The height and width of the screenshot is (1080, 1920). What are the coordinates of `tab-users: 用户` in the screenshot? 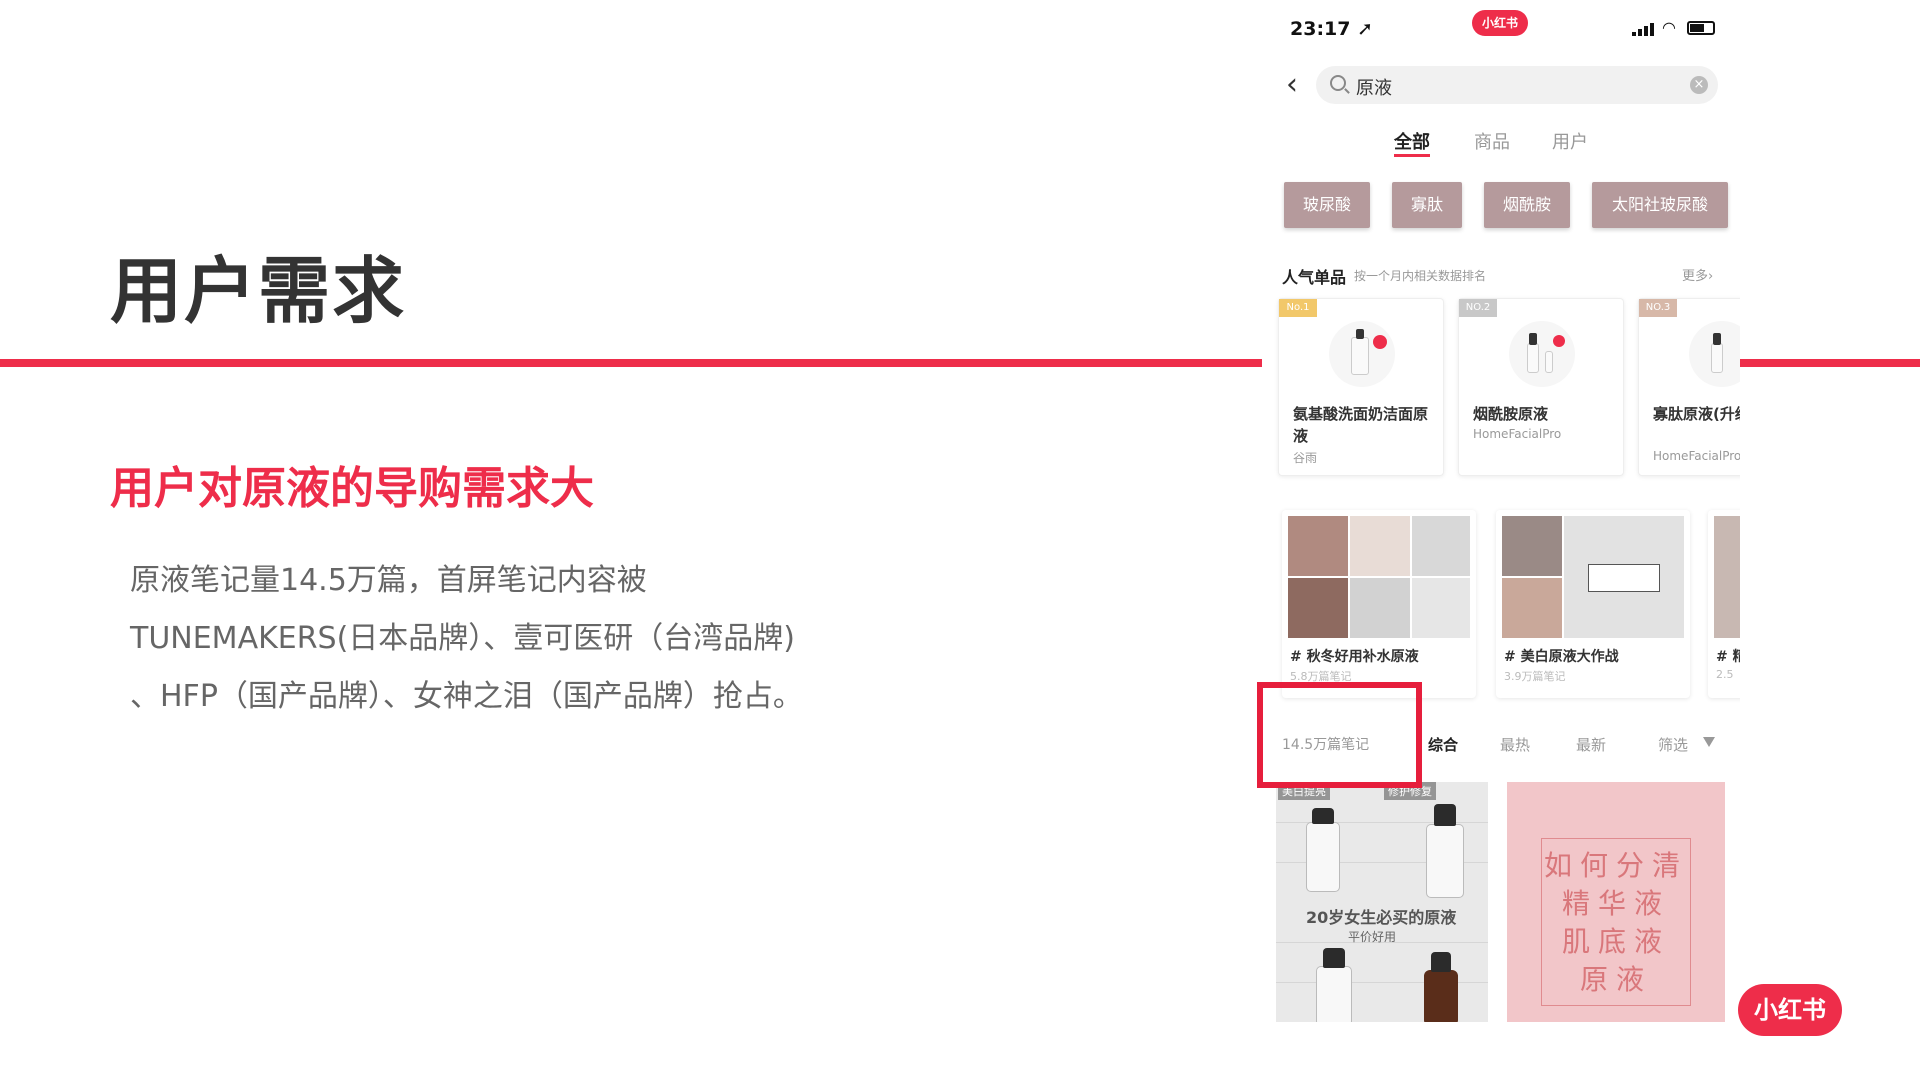 It's located at (1570, 141).